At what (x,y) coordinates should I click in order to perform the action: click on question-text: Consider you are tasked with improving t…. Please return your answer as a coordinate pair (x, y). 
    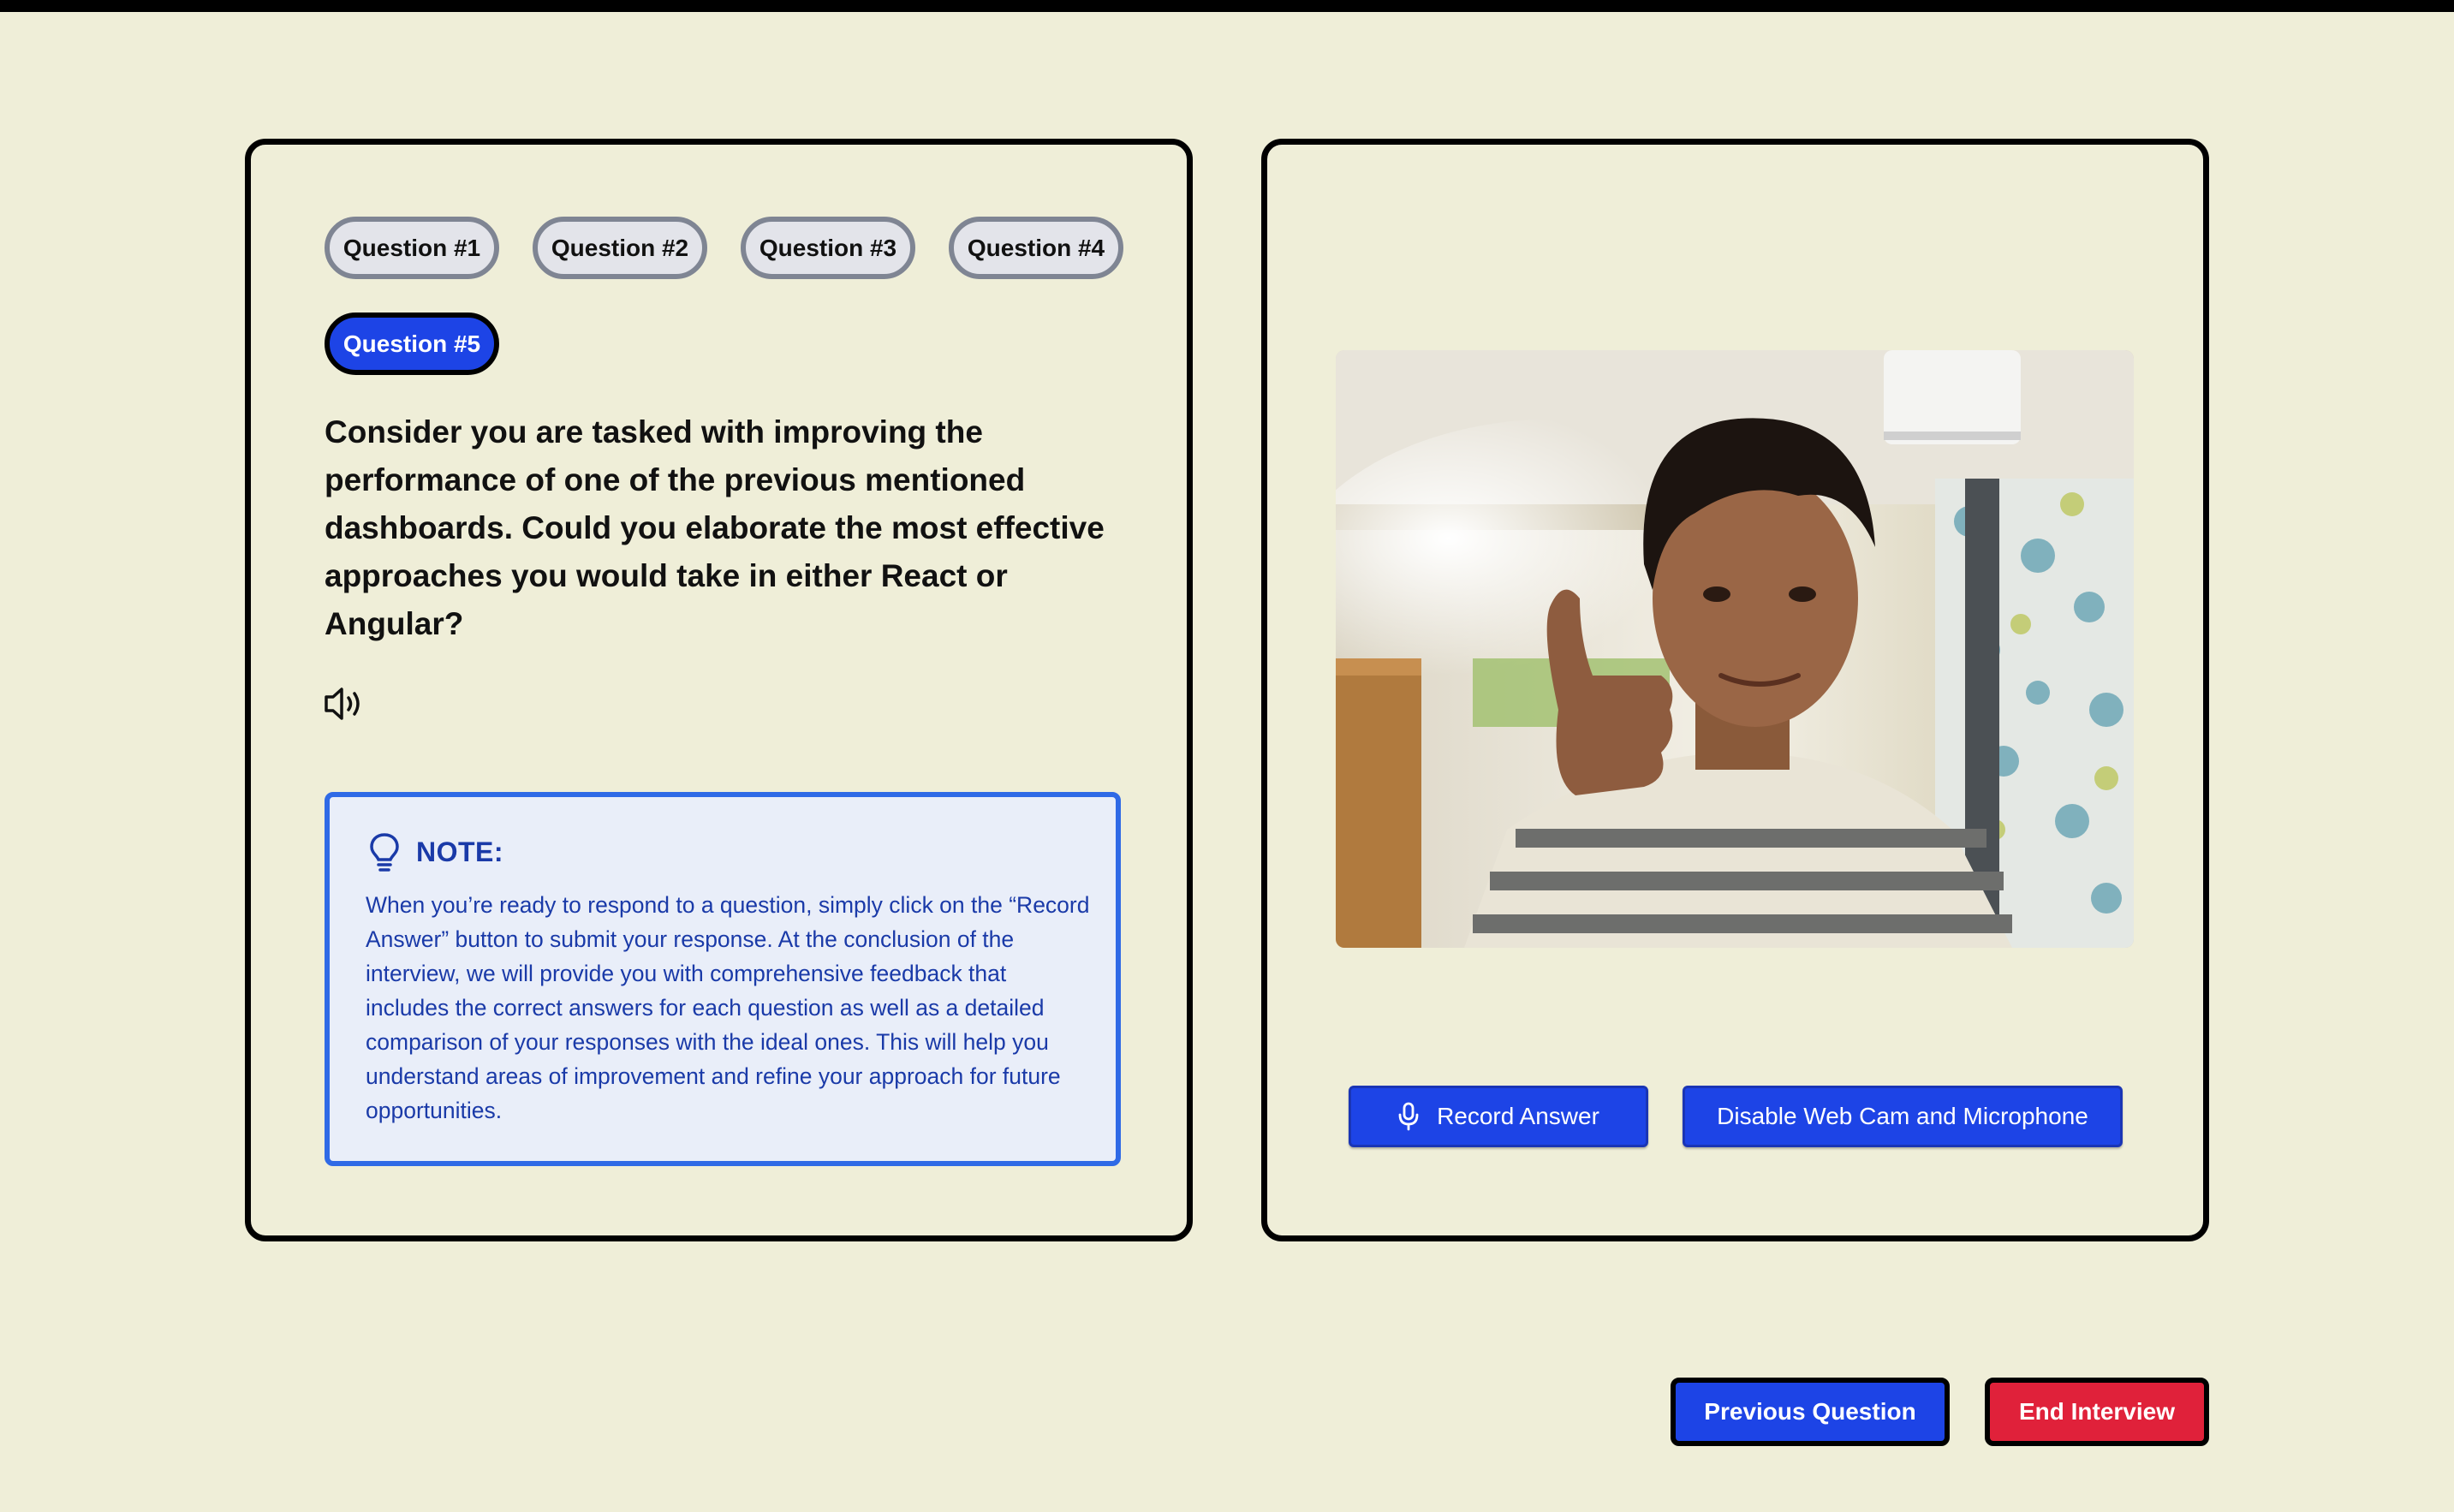
    Looking at the image, I should click on (715, 527).